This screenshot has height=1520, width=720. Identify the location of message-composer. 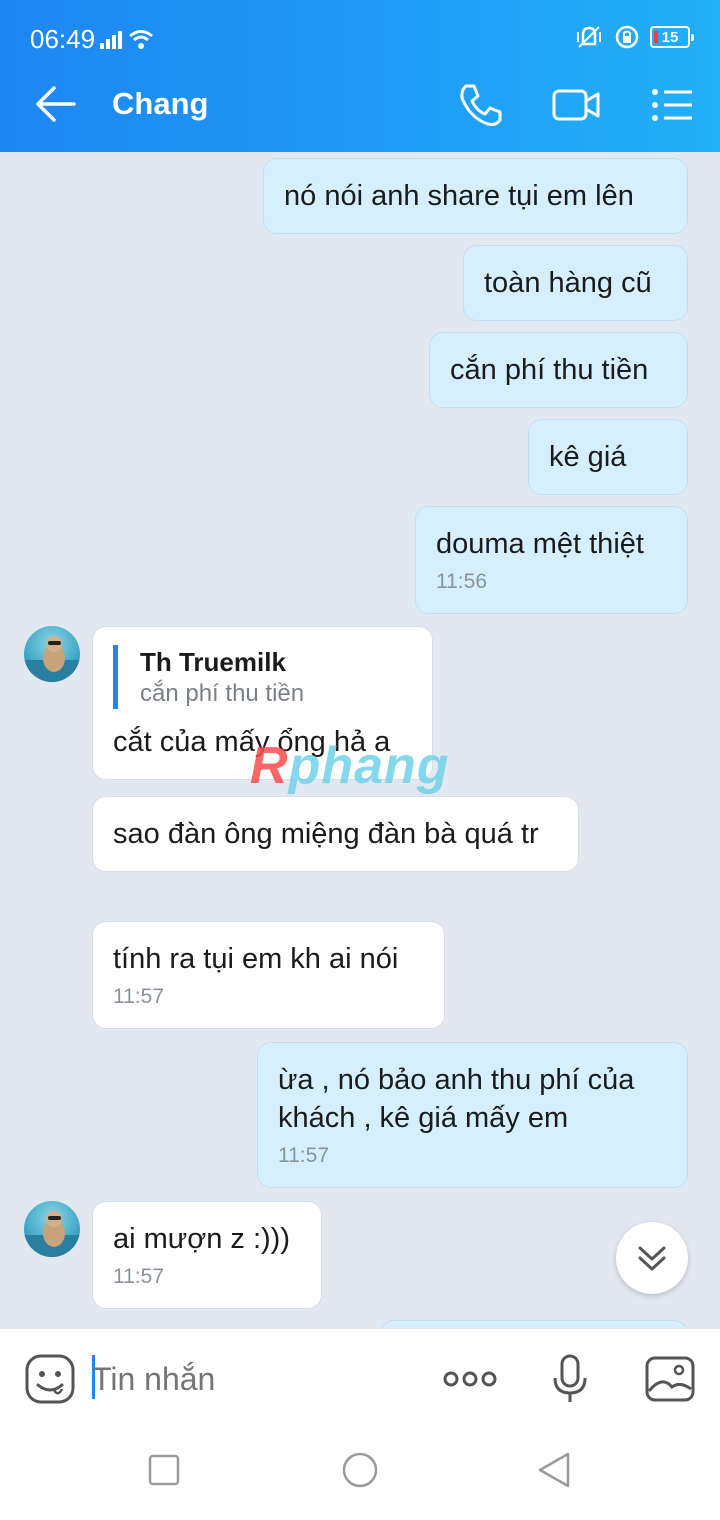
(360, 1378).